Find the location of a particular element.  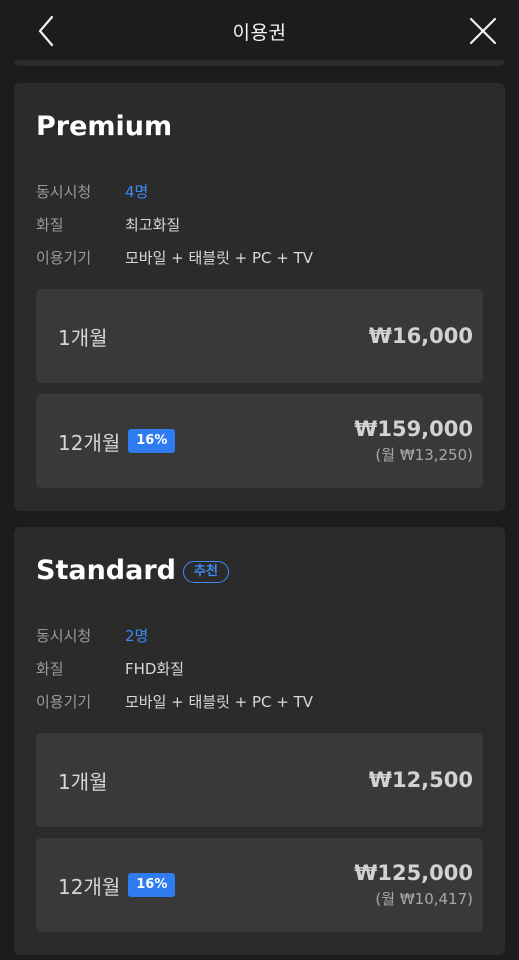

feature-row-quality: 화질 FHD화질 is located at coordinates (174, 668).